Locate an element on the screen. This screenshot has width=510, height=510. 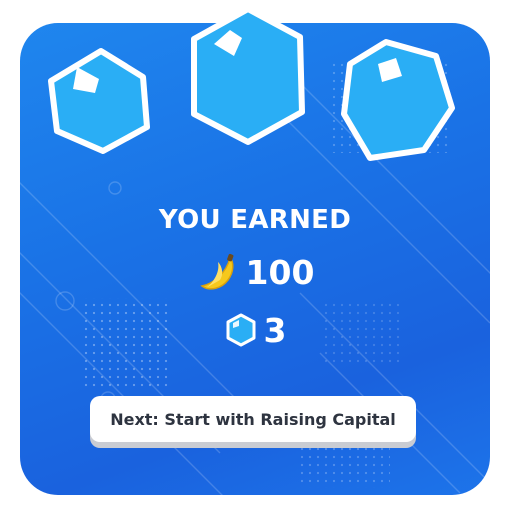
banana-amount: 100 is located at coordinates (280, 272).